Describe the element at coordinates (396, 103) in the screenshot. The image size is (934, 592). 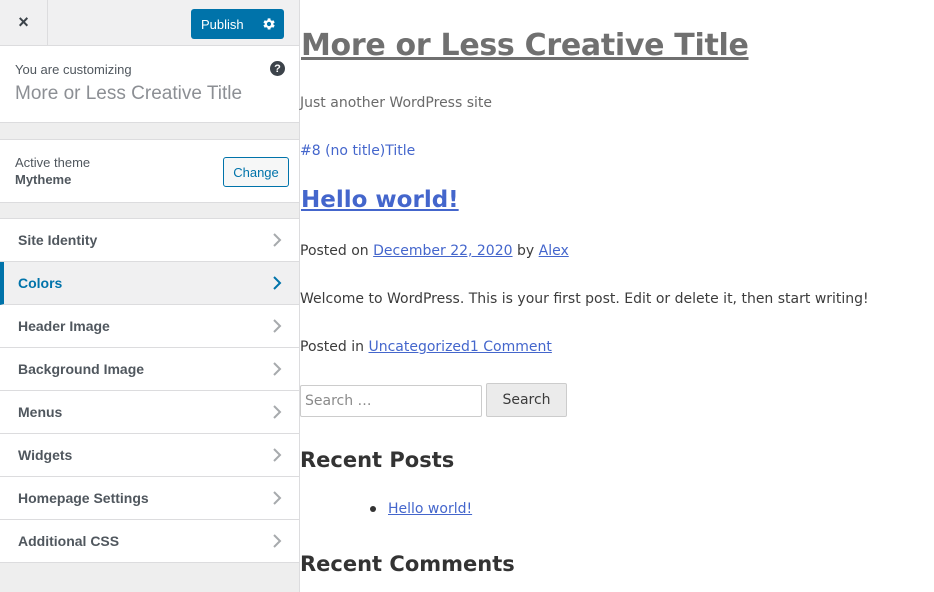
I see `site-tagline: Just another WordPress site` at that location.